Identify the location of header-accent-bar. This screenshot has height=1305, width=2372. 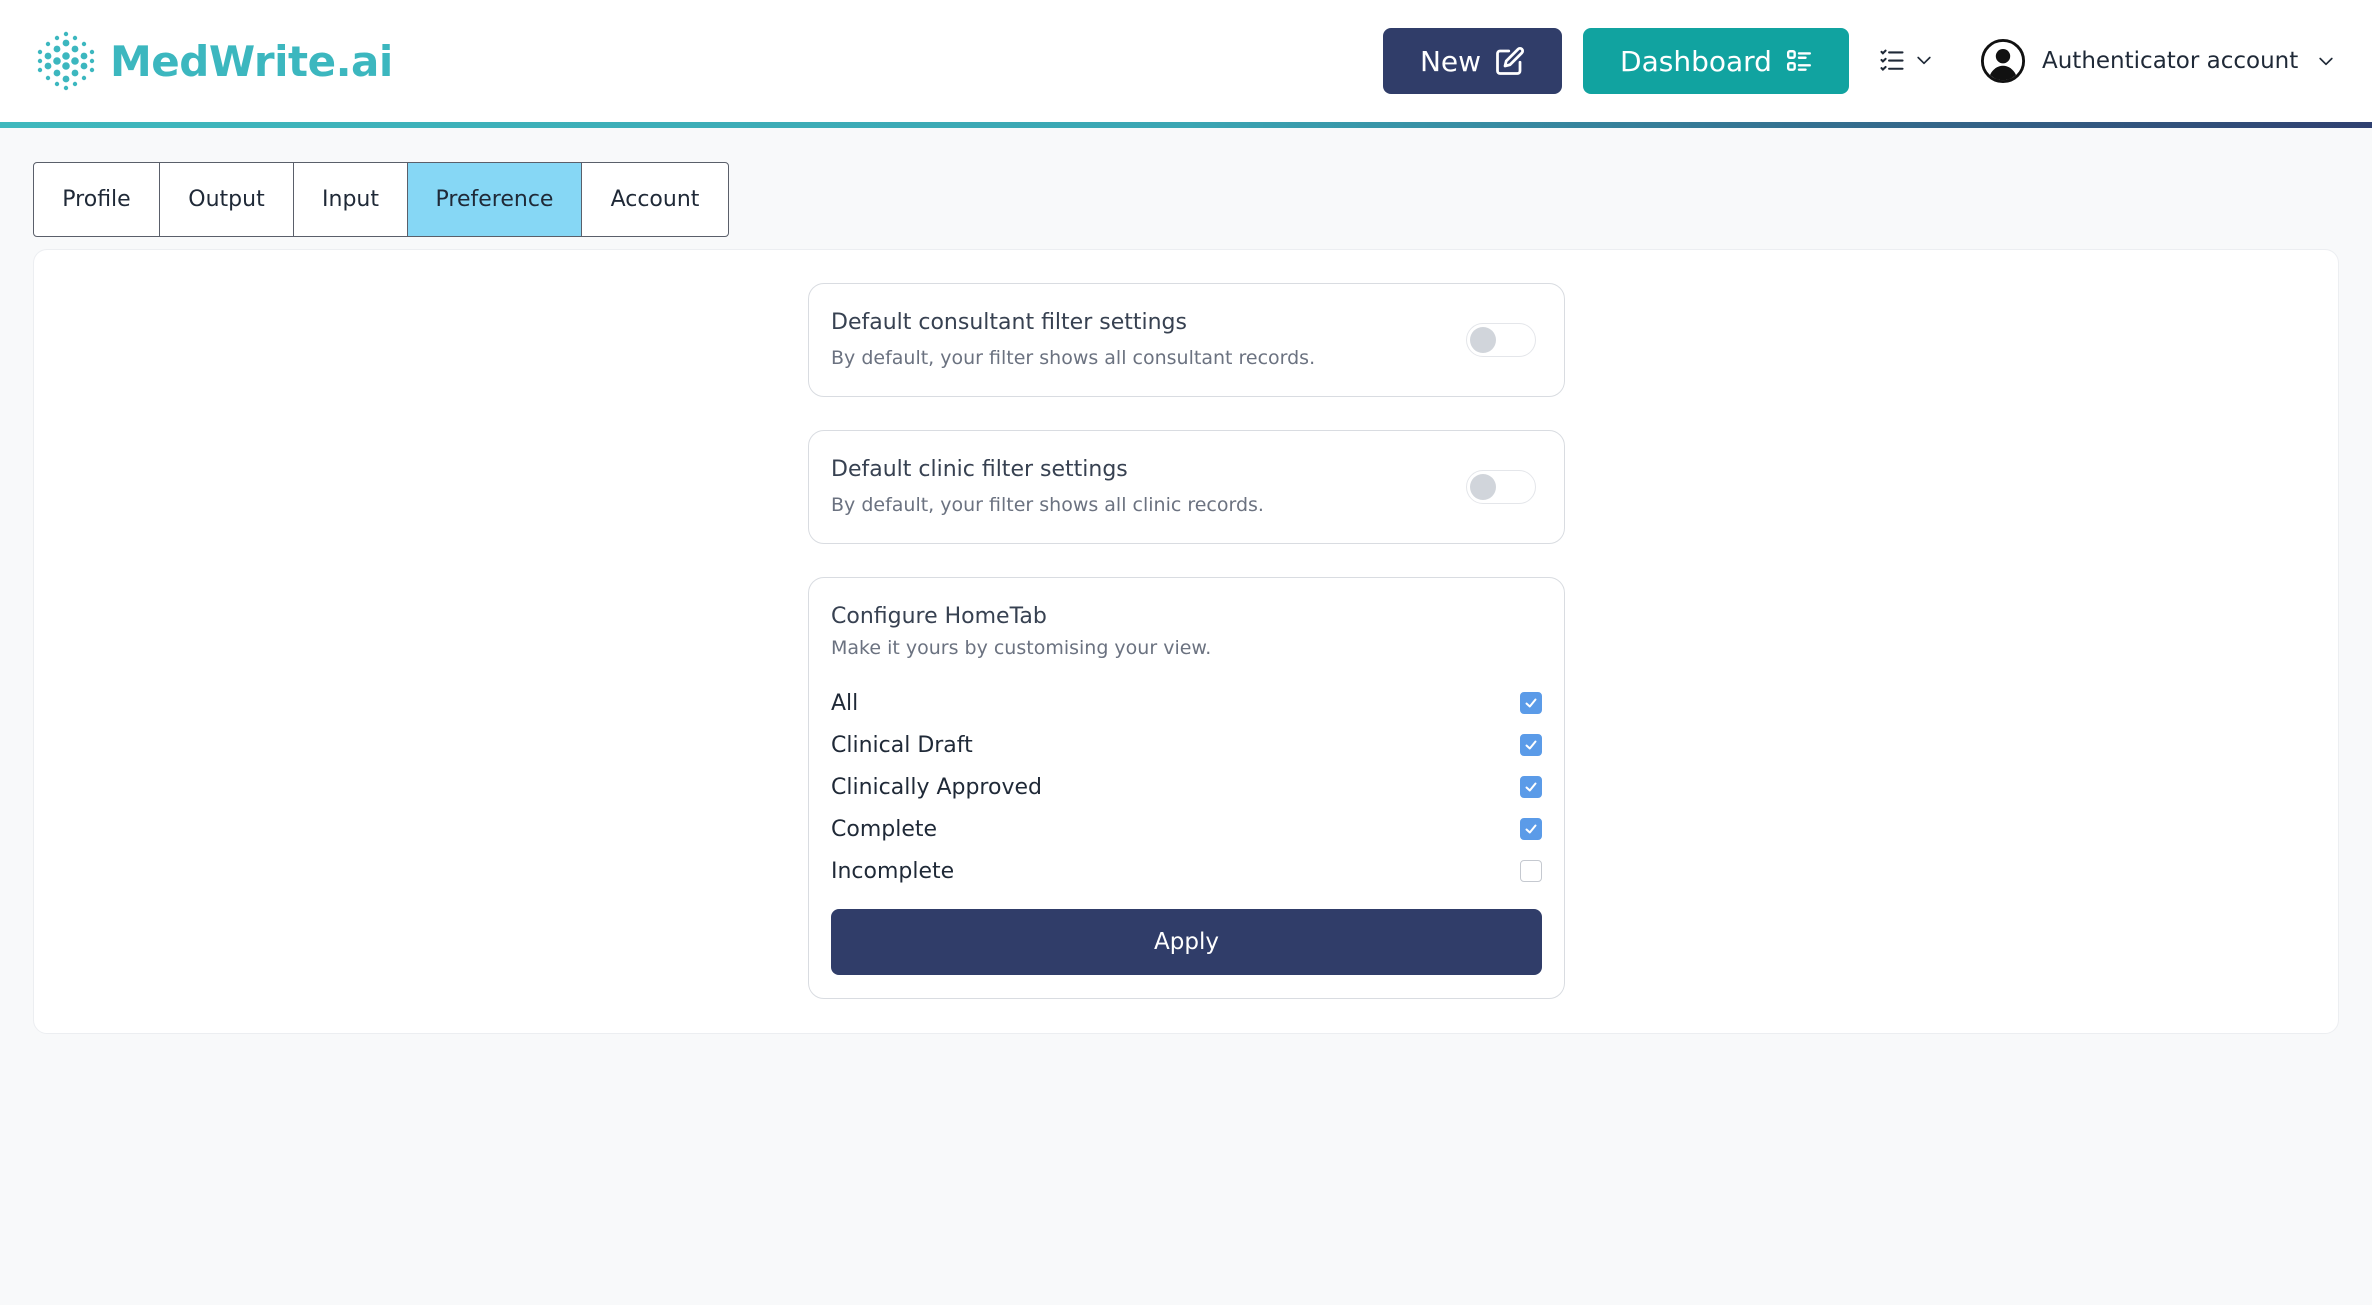
(1186, 125).